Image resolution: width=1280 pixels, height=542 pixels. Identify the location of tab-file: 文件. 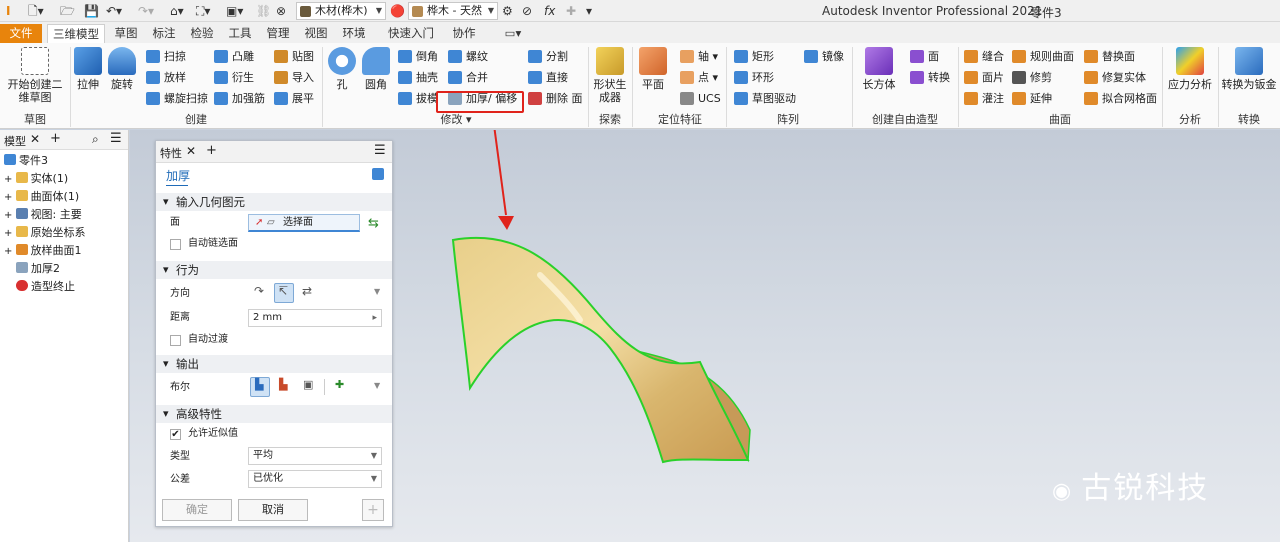
(21, 33).